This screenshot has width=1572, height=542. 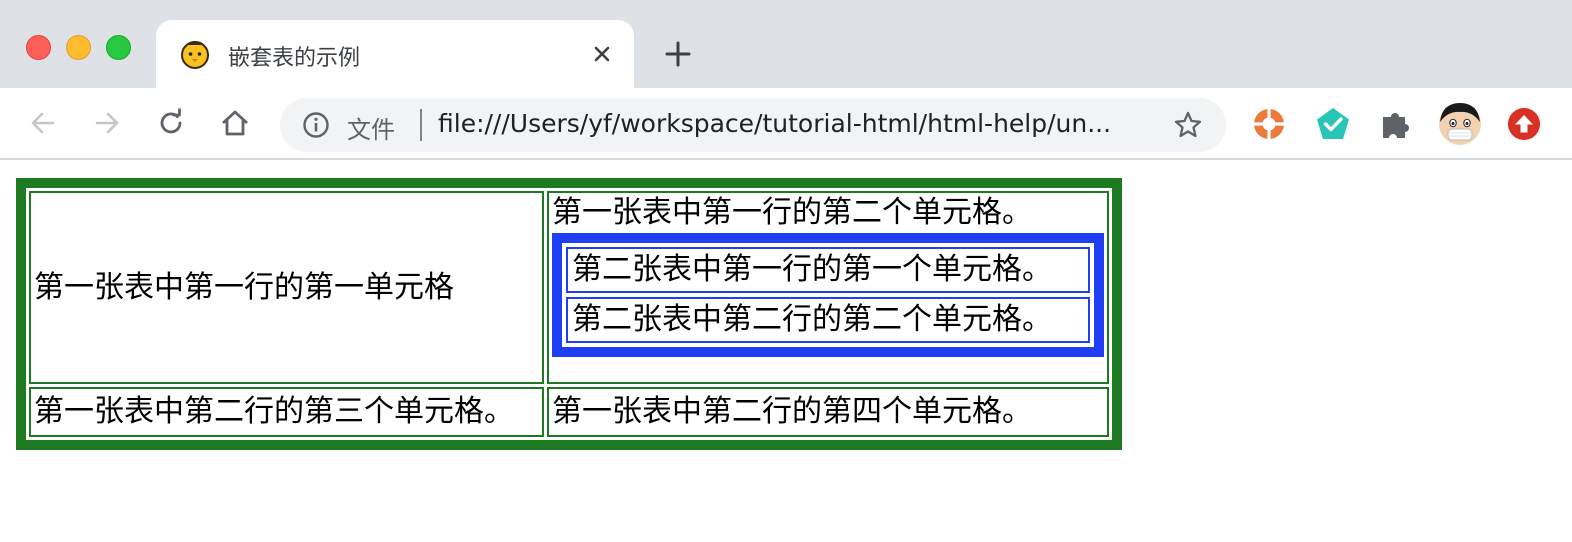 What do you see at coordinates (792, 212) in the screenshot?
I see `outer-cell-r1c2-text: 第一张表中第一行的第二个单元格。` at bounding box center [792, 212].